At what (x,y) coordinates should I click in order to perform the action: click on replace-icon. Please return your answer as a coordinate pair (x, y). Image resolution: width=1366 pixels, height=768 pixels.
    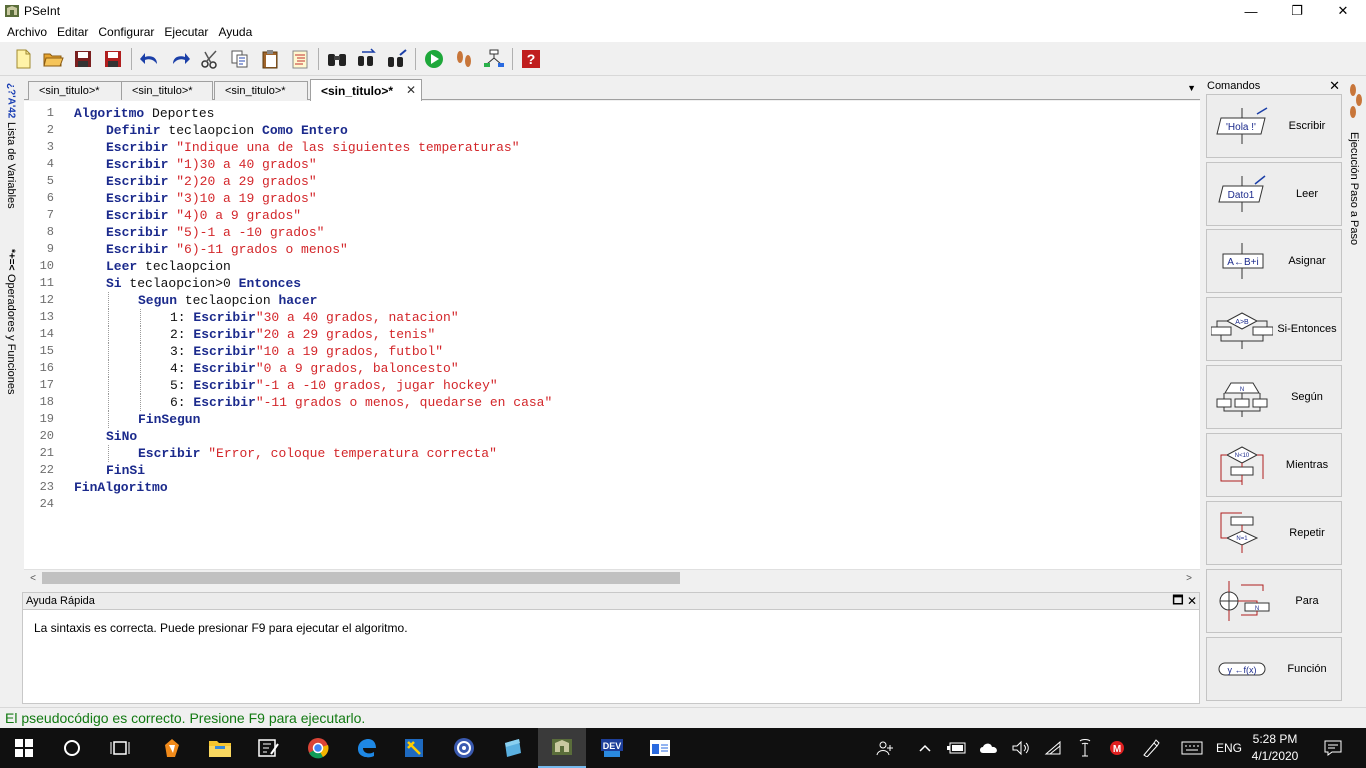
    Looking at the image, I should click on (397, 59).